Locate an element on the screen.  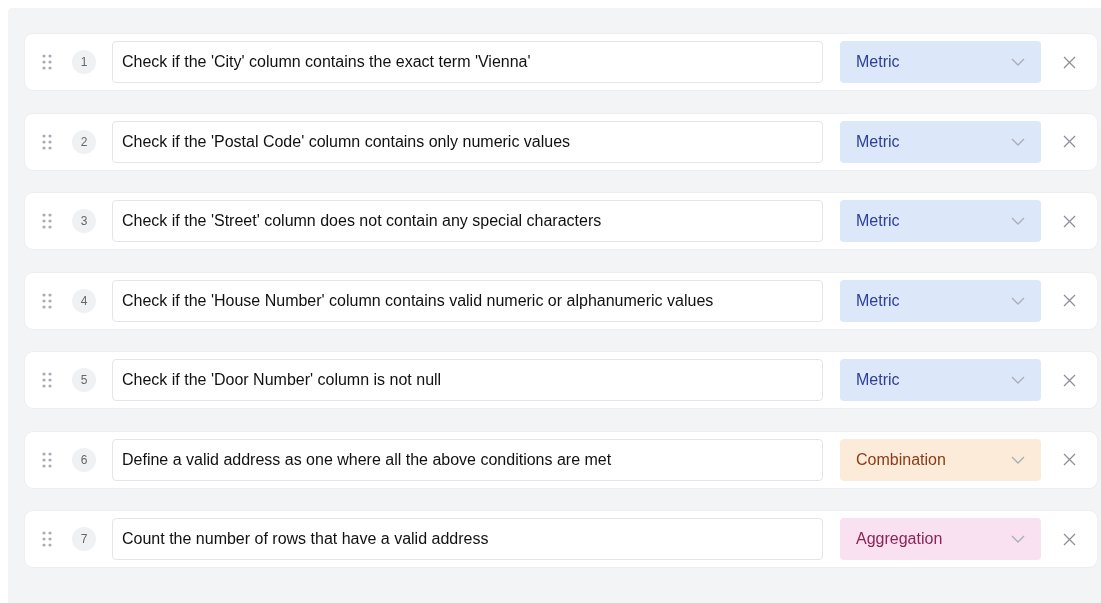
step-input-field: Check if the 'Door Number' column is not null is located at coordinates (467, 380).